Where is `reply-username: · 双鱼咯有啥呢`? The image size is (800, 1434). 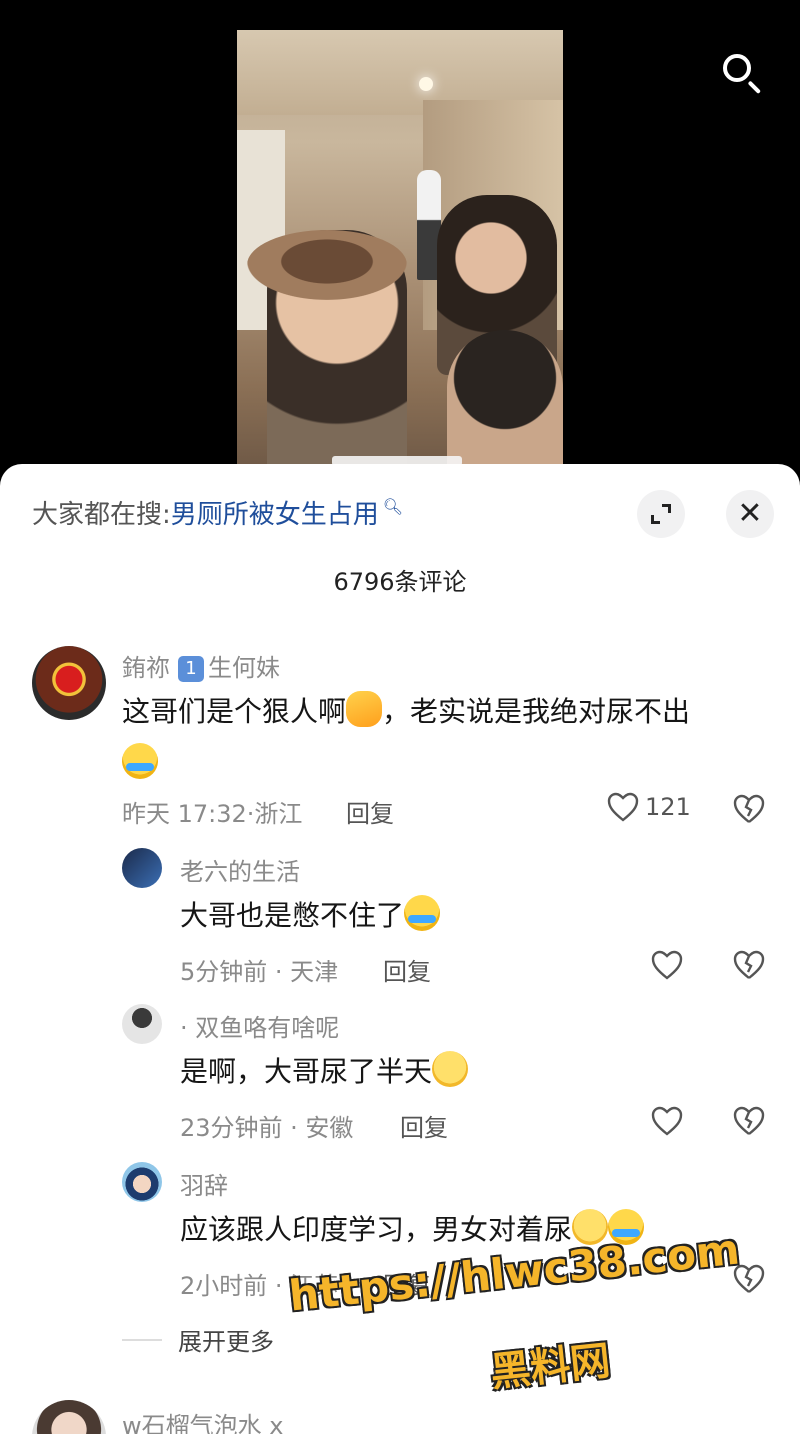
reply-username: · 双鱼咯有啥呢 is located at coordinates (259, 1025).